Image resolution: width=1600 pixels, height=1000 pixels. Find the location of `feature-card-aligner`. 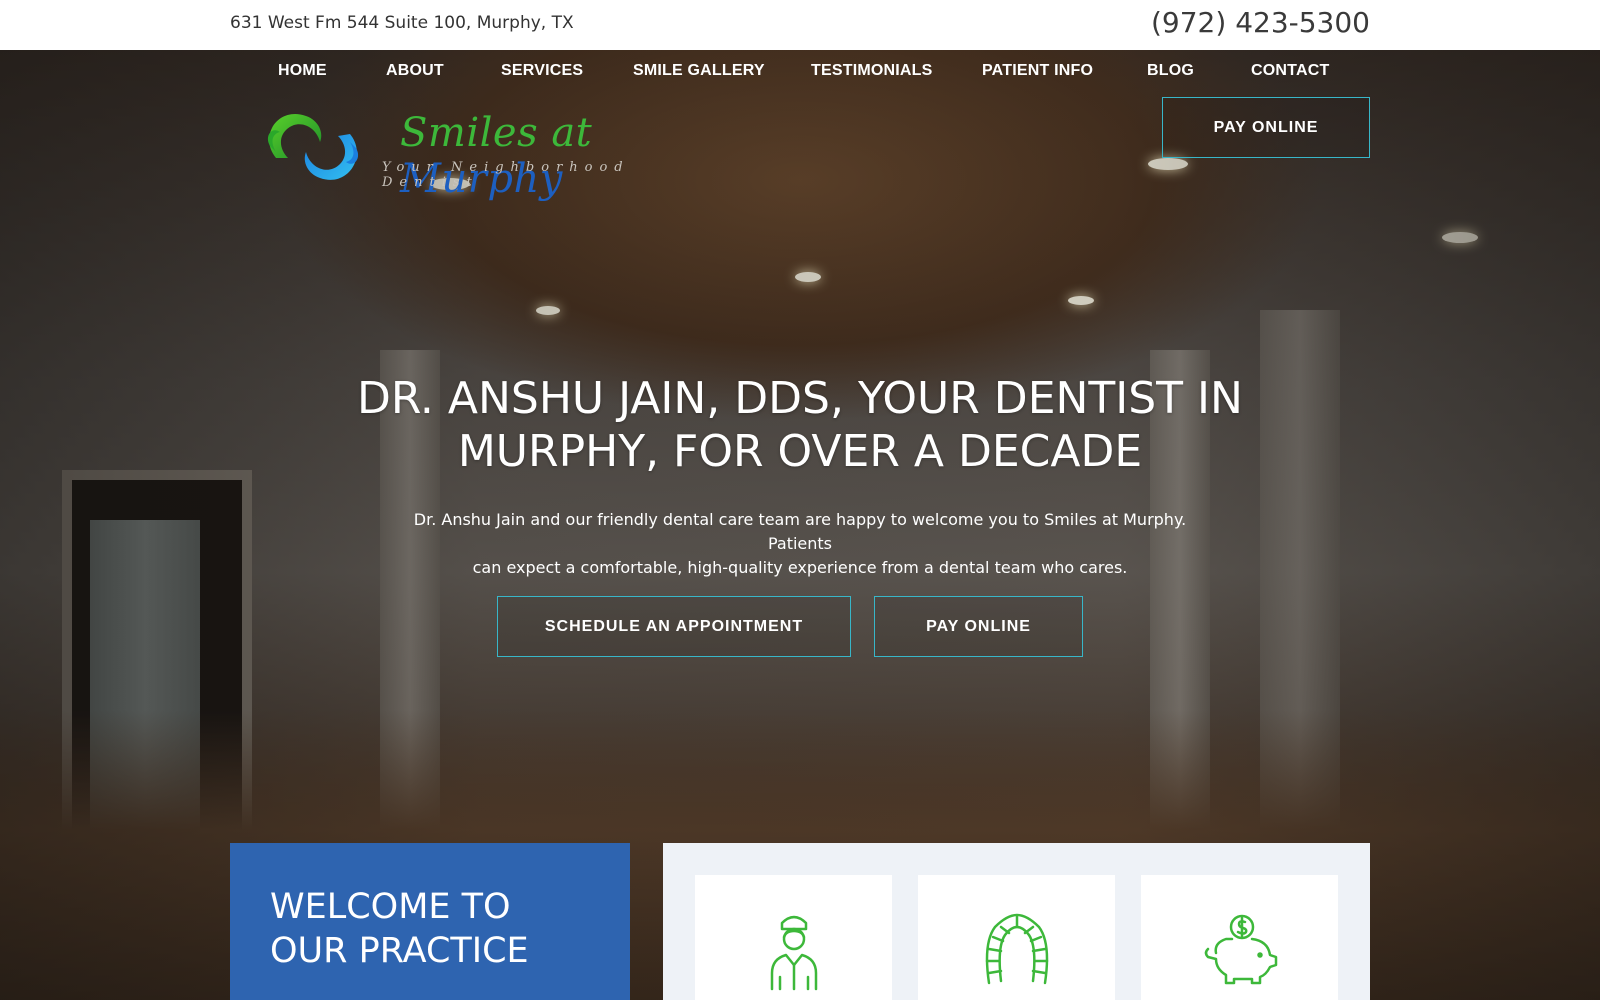

feature-card-aligner is located at coordinates (1016, 937).